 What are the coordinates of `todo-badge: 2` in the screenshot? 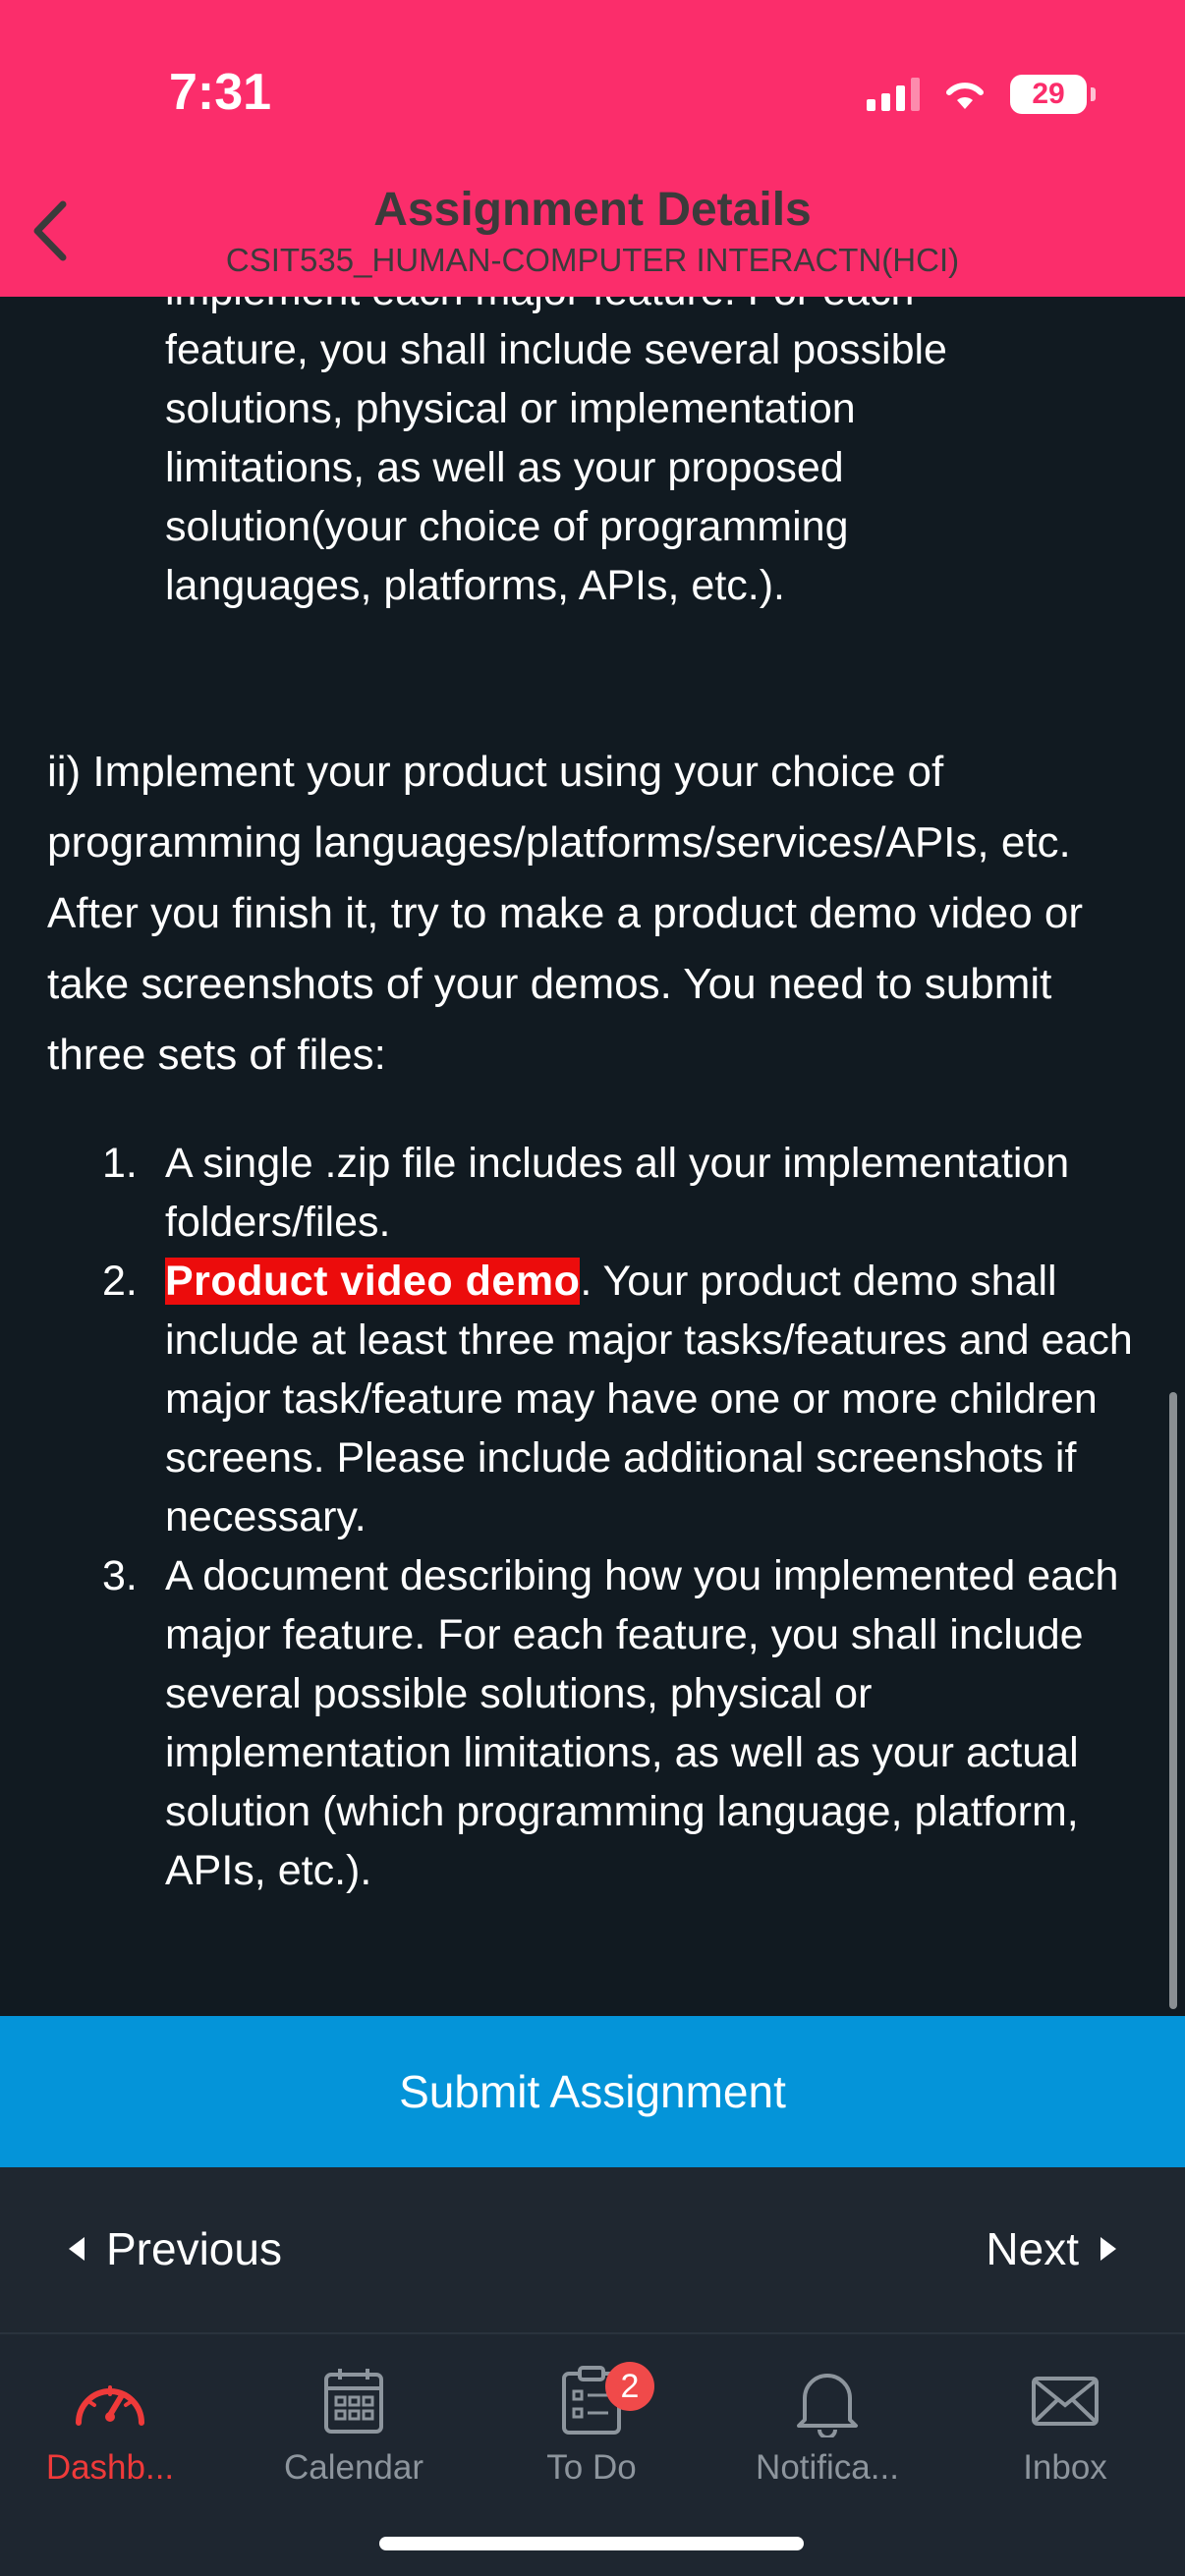 It's located at (629, 2386).